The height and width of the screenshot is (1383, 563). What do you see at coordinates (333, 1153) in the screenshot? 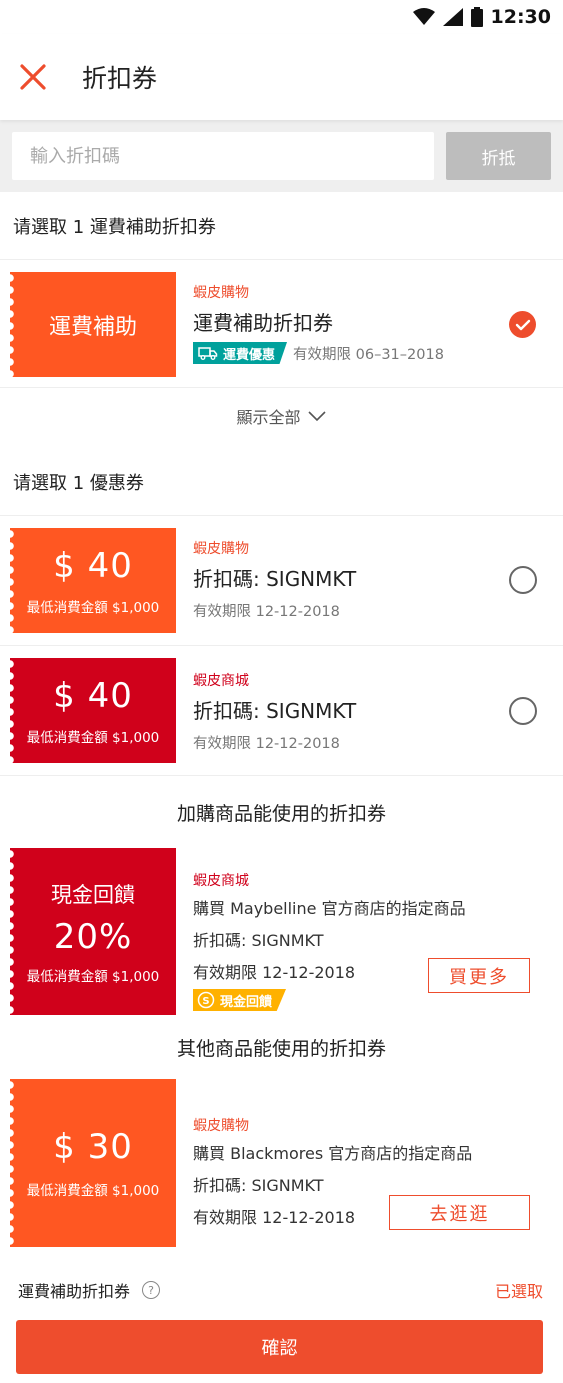
I see `voucher-description: 購買 Blackmores 官方商店的指定商品` at bounding box center [333, 1153].